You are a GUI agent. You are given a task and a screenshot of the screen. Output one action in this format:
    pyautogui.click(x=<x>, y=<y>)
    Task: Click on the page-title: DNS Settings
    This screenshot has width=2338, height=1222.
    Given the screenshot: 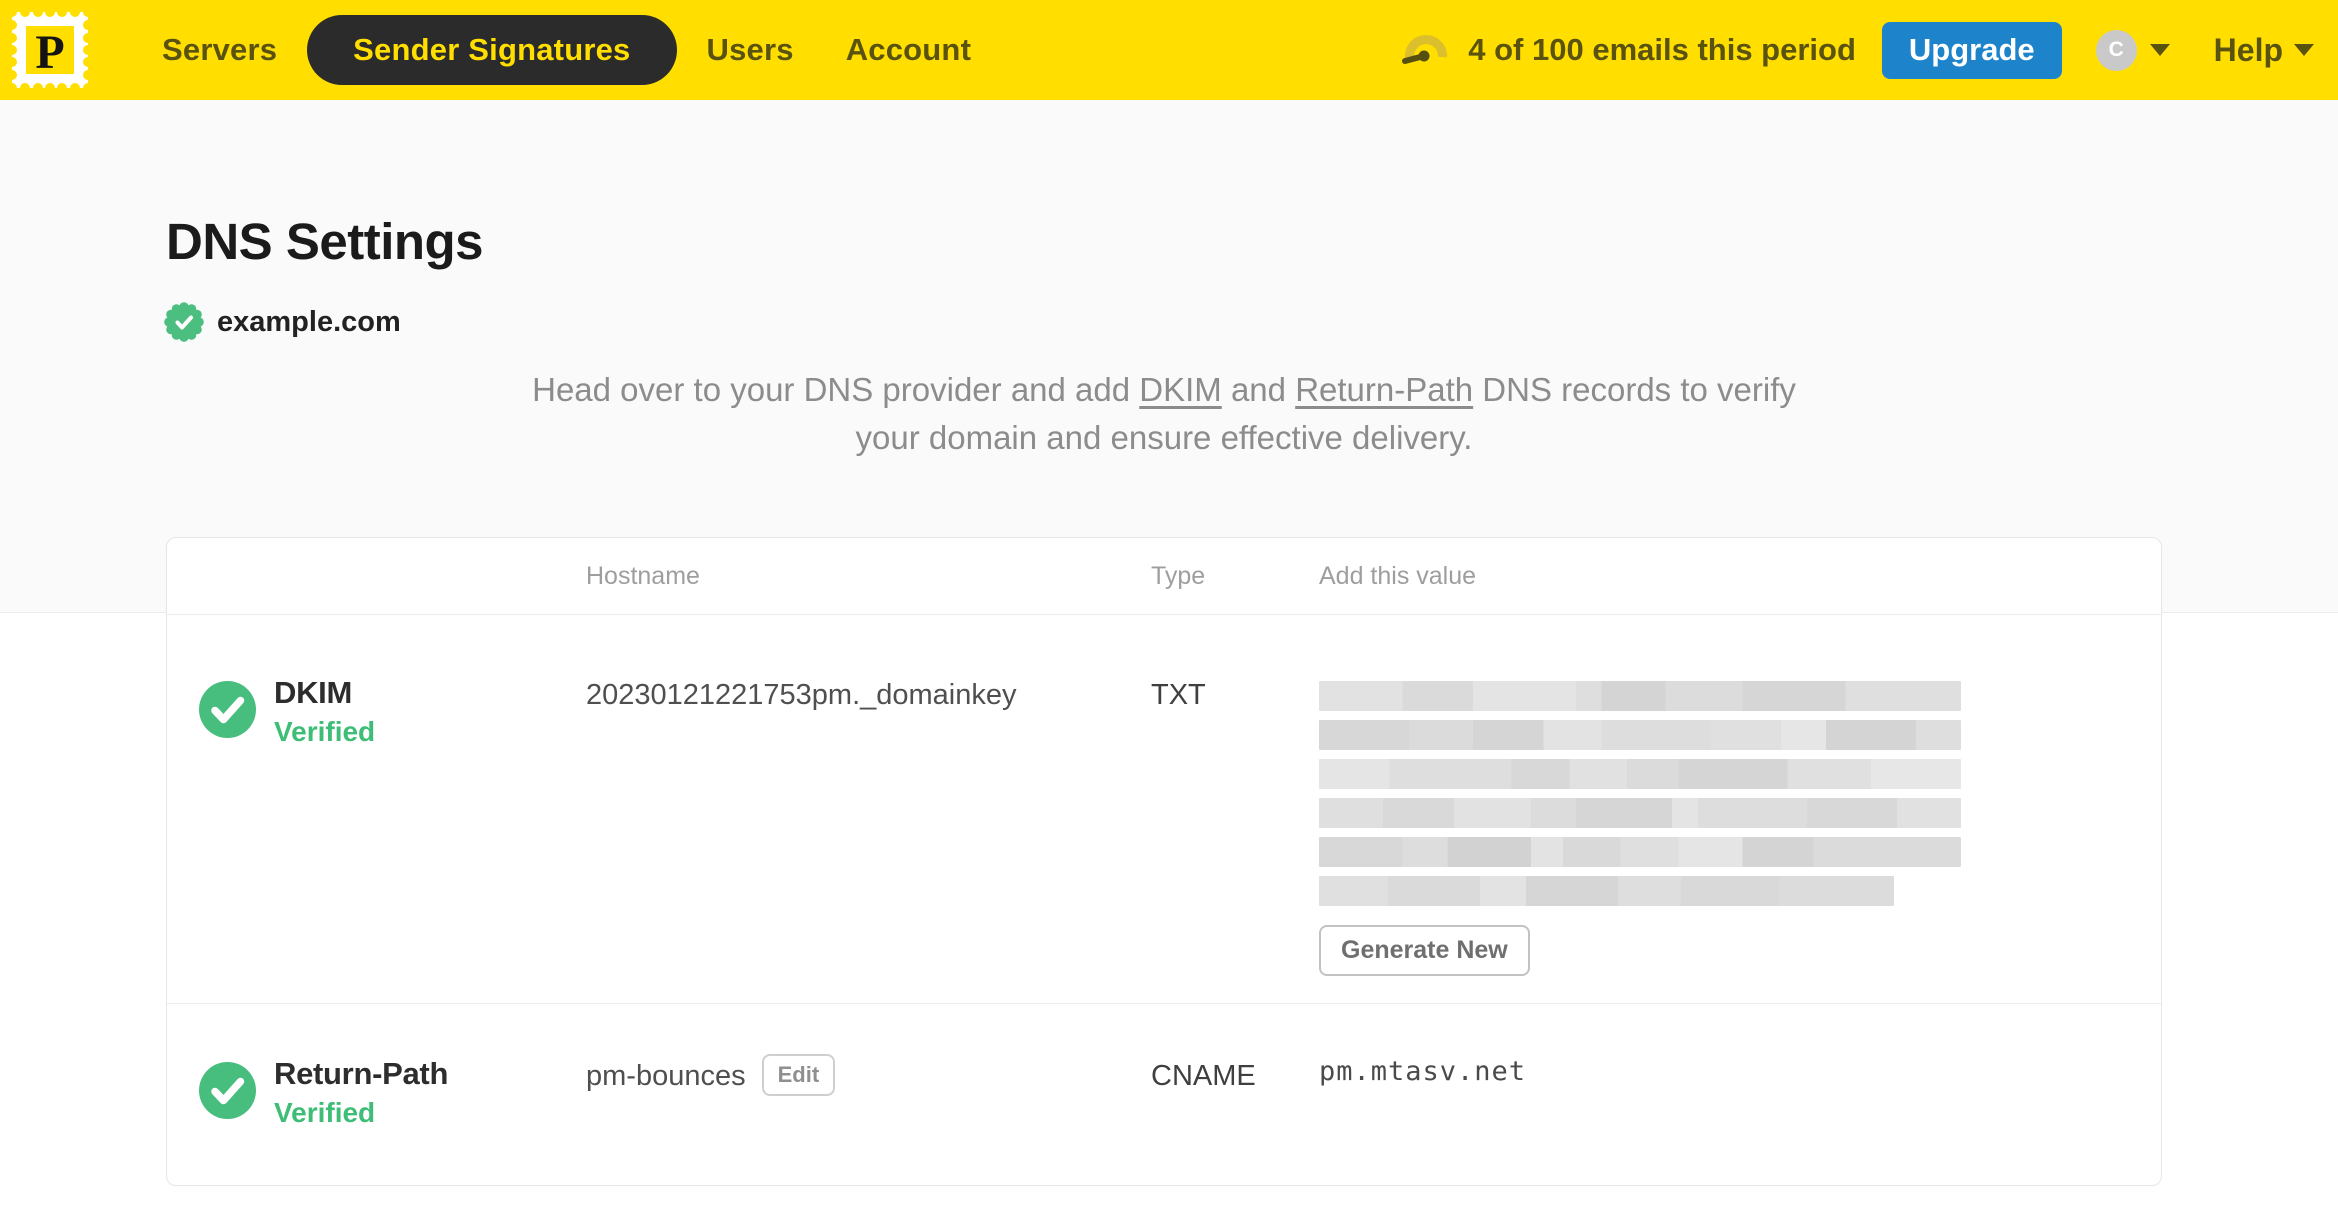 What is the action you would take?
    pyautogui.click(x=325, y=241)
    